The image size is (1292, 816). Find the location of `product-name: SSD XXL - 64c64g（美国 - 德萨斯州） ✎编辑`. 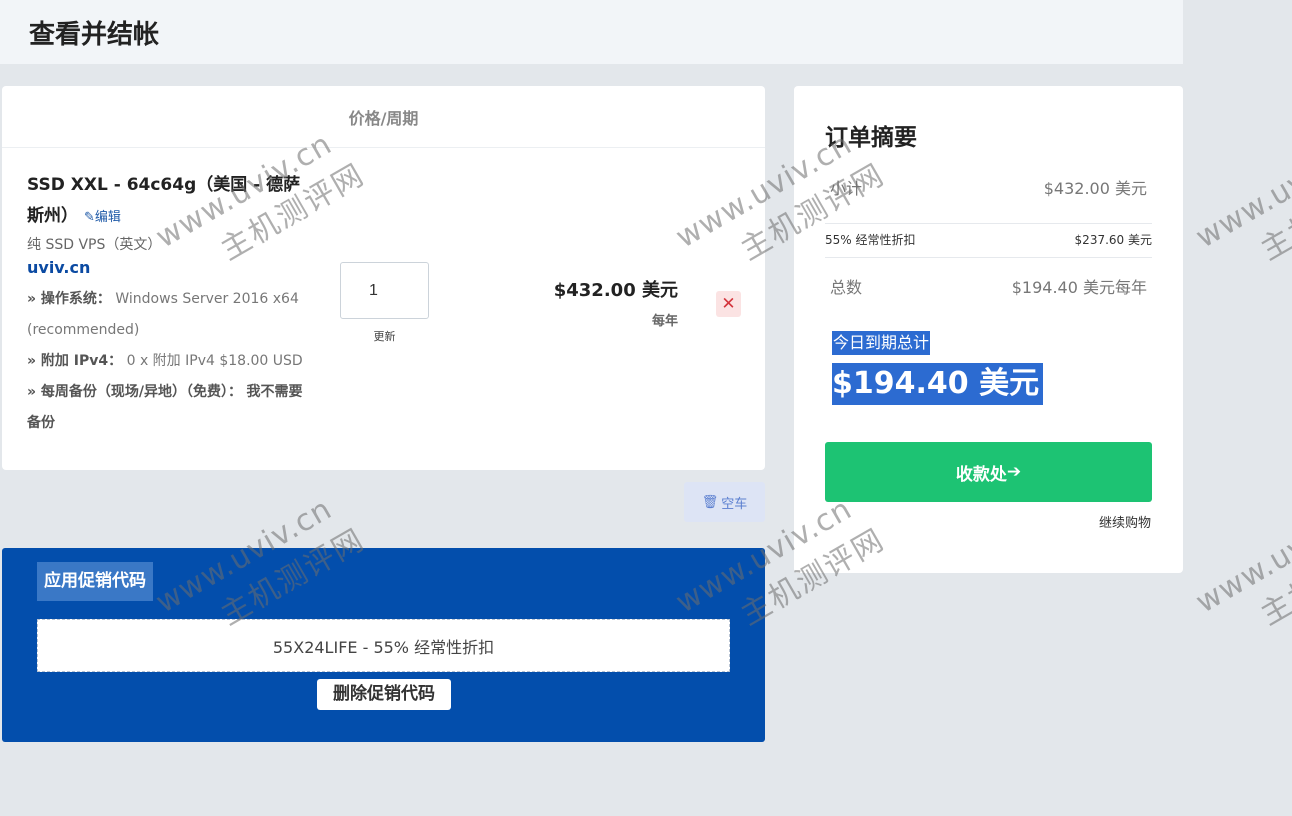

product-name: SSD XXL - 64c64g（美国 - 德萨斯州） ✎编辑 is located at coordinates (172, 201).